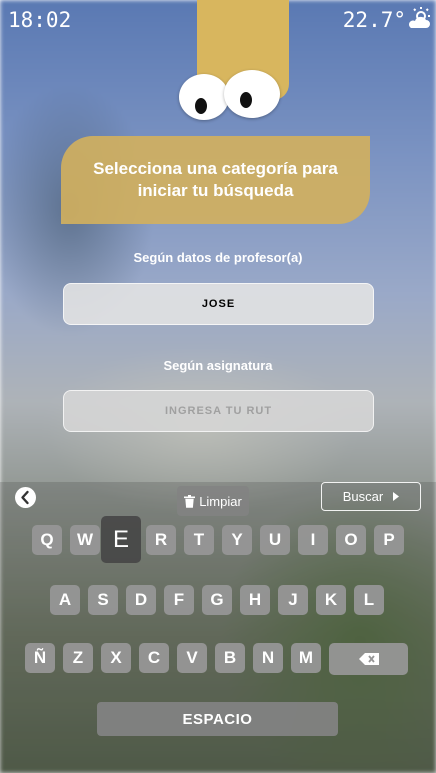  What do you see at coordinates (78, 658) in the screenshot?
I see `key-z: Z` at bounding box center [78, 658].